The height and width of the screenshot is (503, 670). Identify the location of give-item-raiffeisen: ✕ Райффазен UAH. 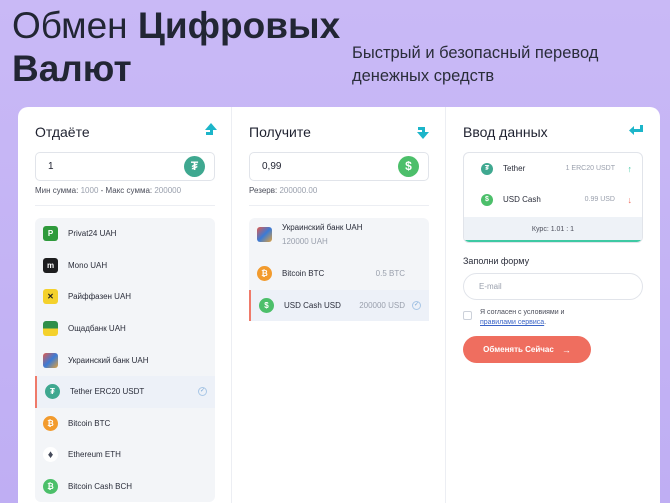
(125, 297).